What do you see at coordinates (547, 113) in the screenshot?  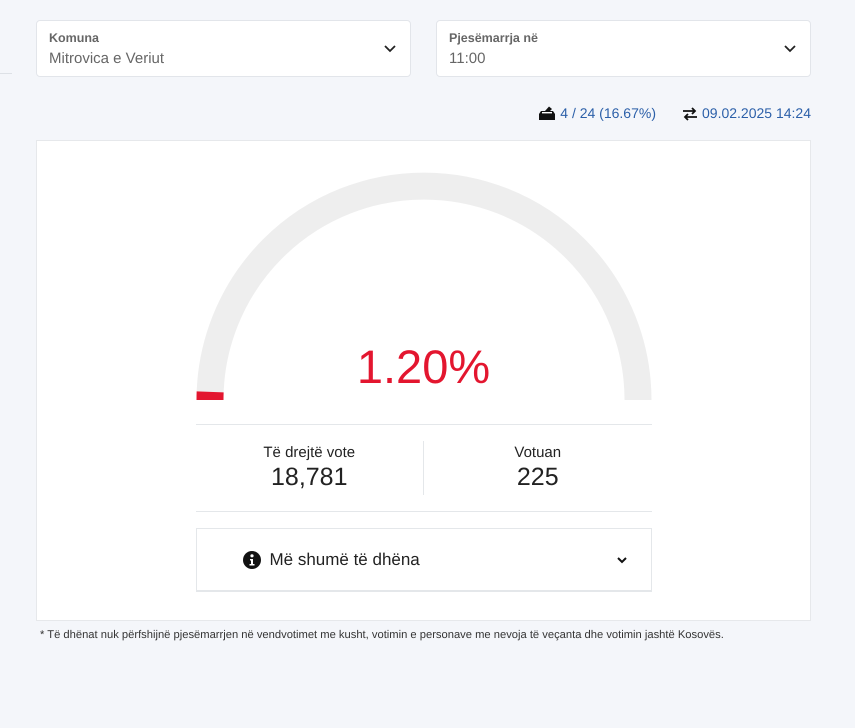 I see `ballot-box-icon` at bounding box center [547, 113].